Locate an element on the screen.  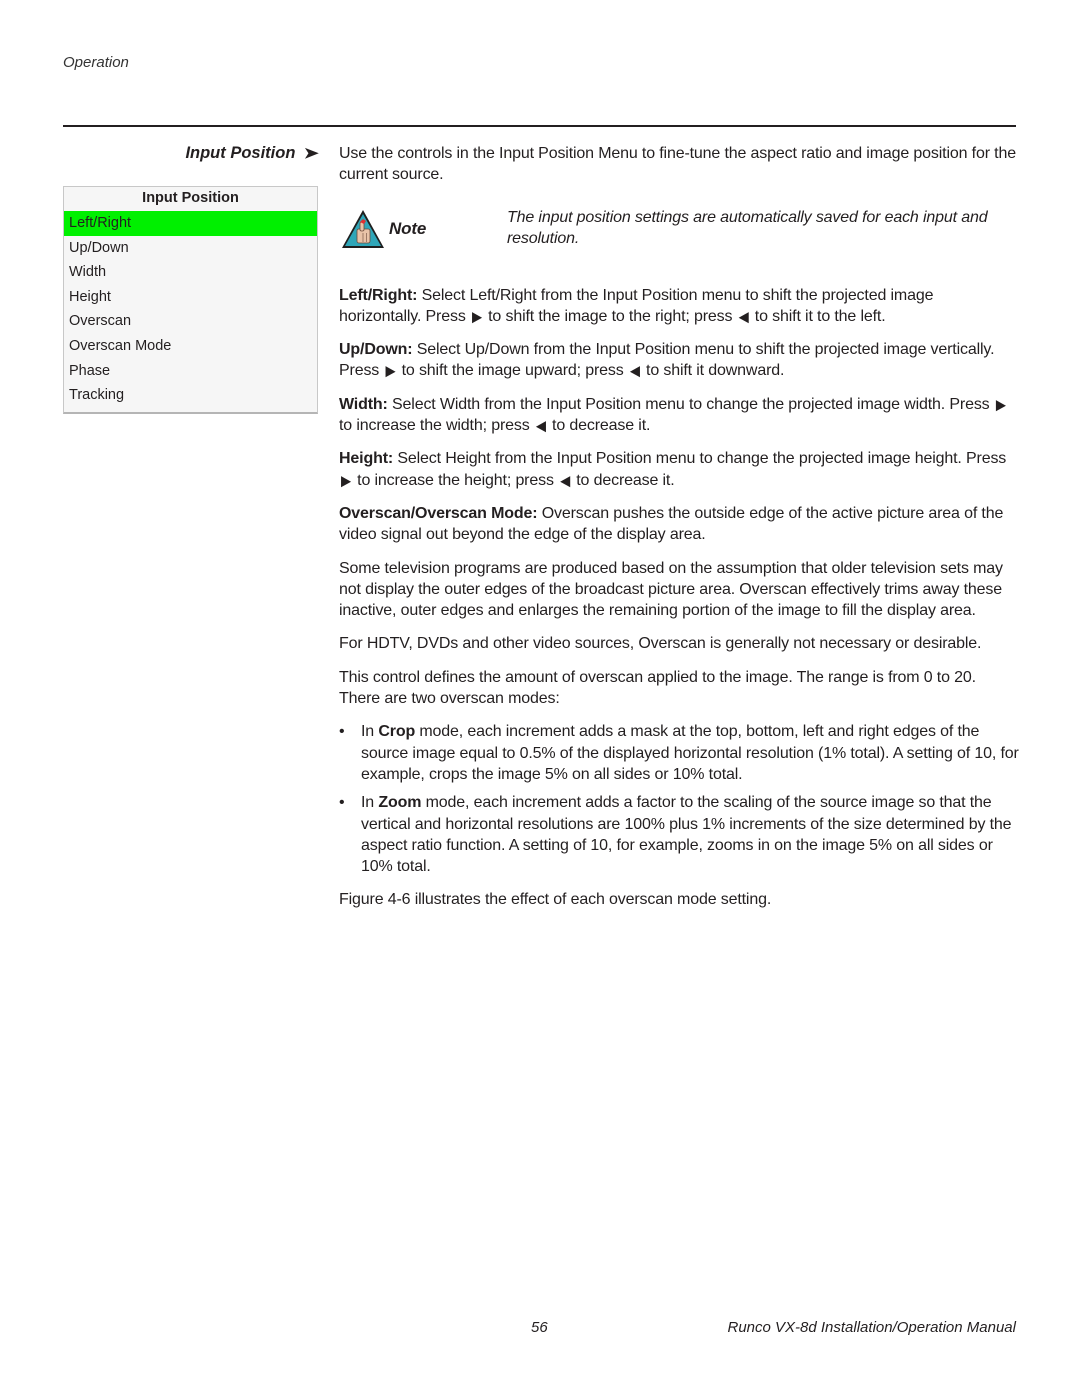
menu-item-width: Width is located at coordinates (190, 272).